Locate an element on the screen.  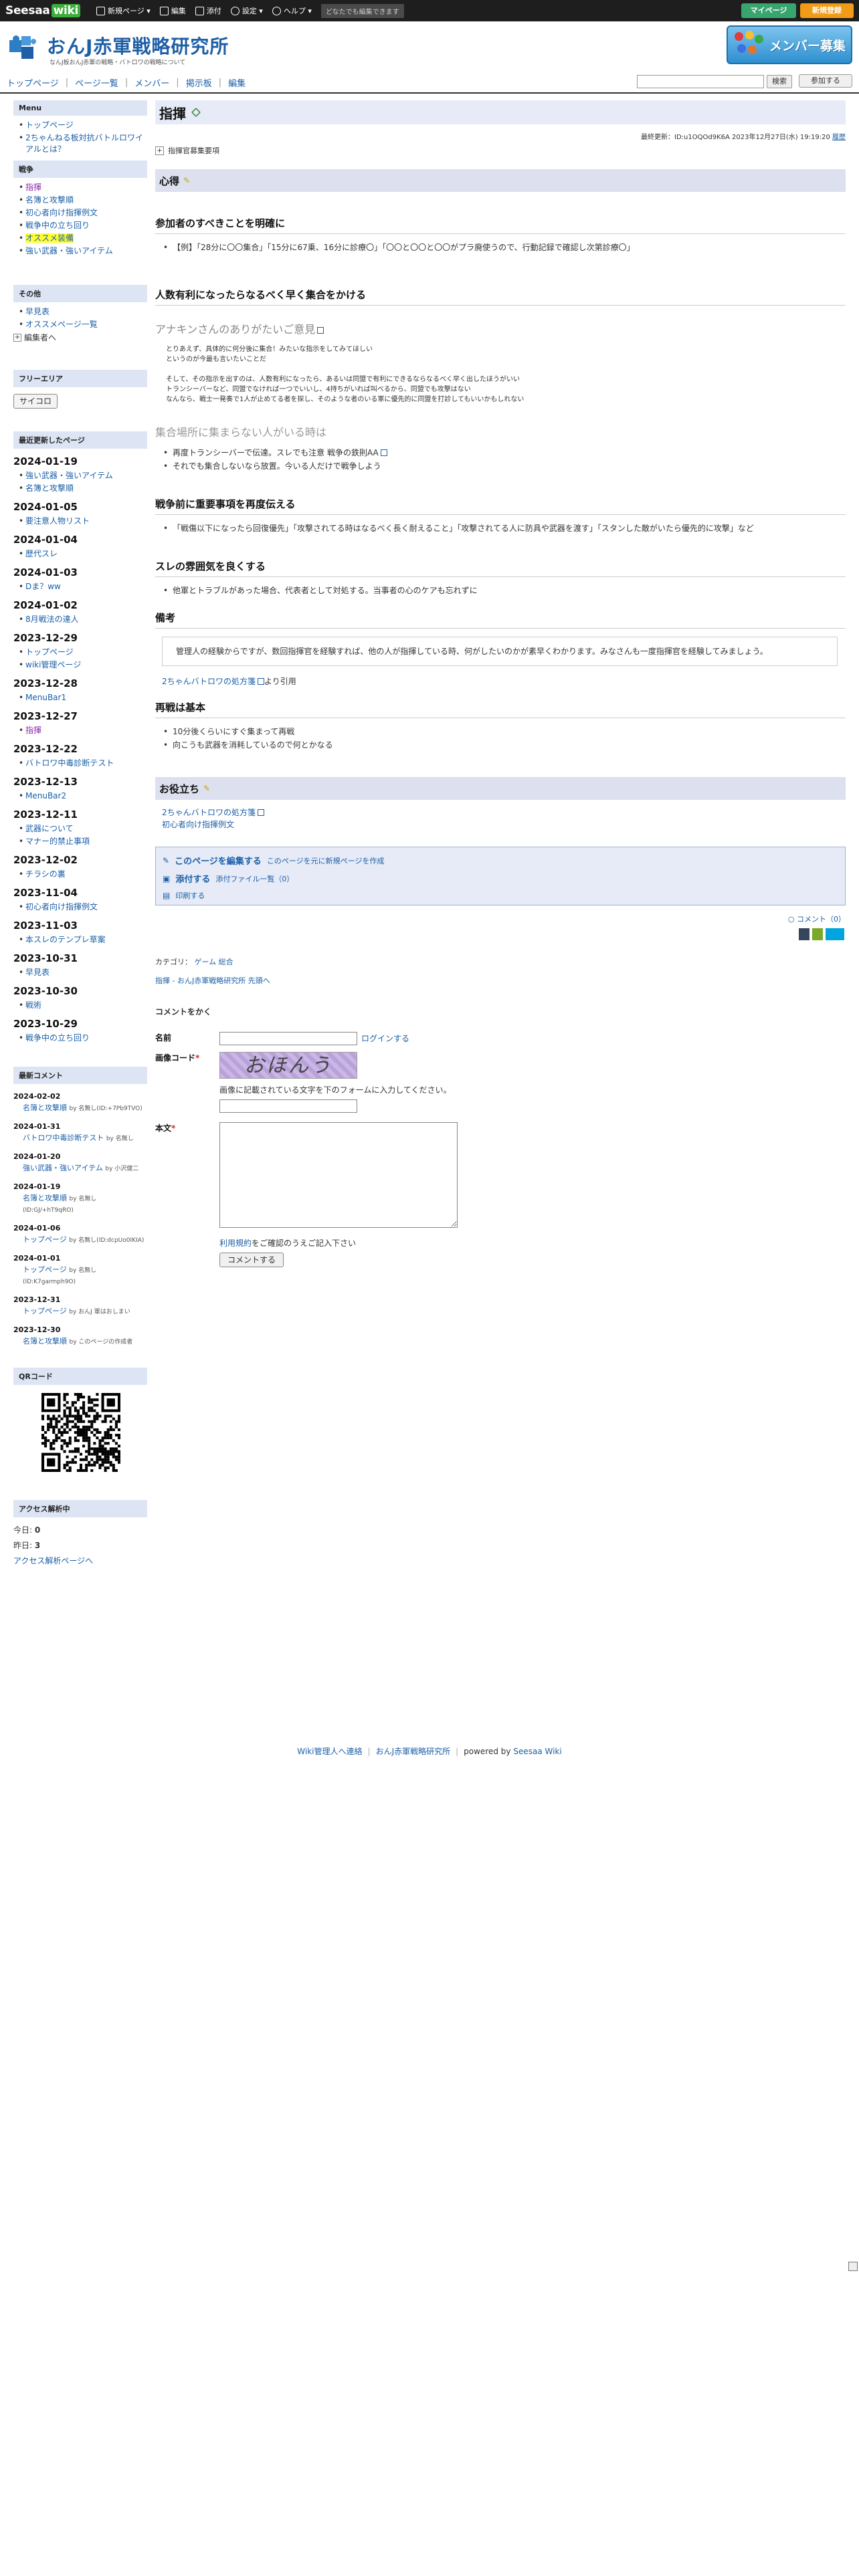
nav-pages: ページ一覧 is located at coordinates (97, 82).